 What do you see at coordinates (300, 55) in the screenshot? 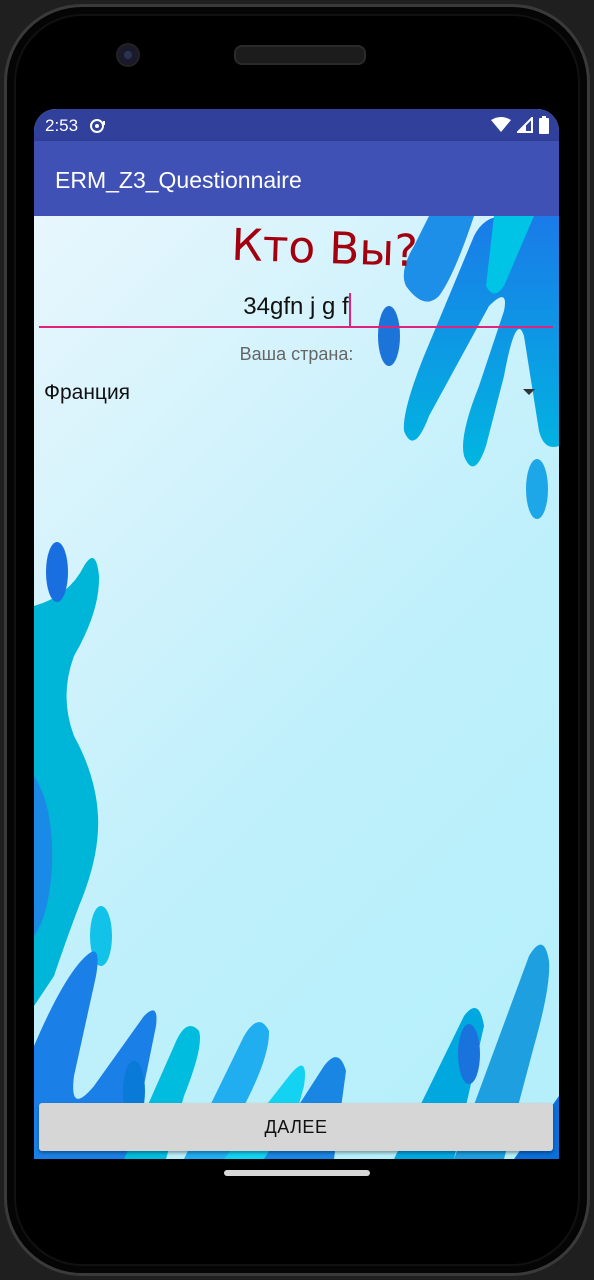
I see `earpiece-speaker` at bounding box center [300, 55].